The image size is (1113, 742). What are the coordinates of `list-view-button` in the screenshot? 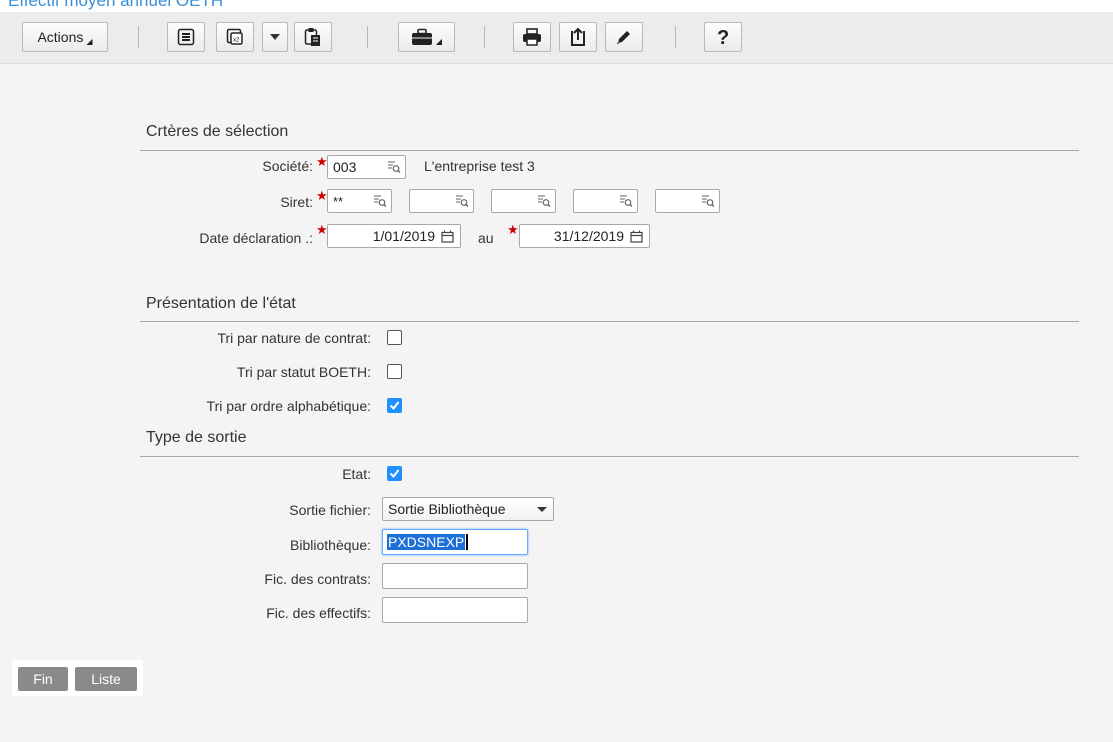 It's located at (186, 37).